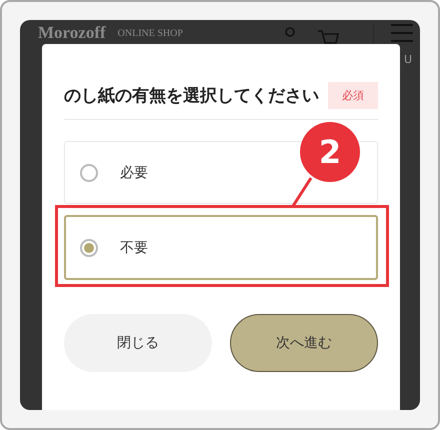 The width and height of the screenshot is (440, 430). What do you see at coordinates (302, 192) in the screenshot?
I see `leader-line` at bounding box center [302, 192].